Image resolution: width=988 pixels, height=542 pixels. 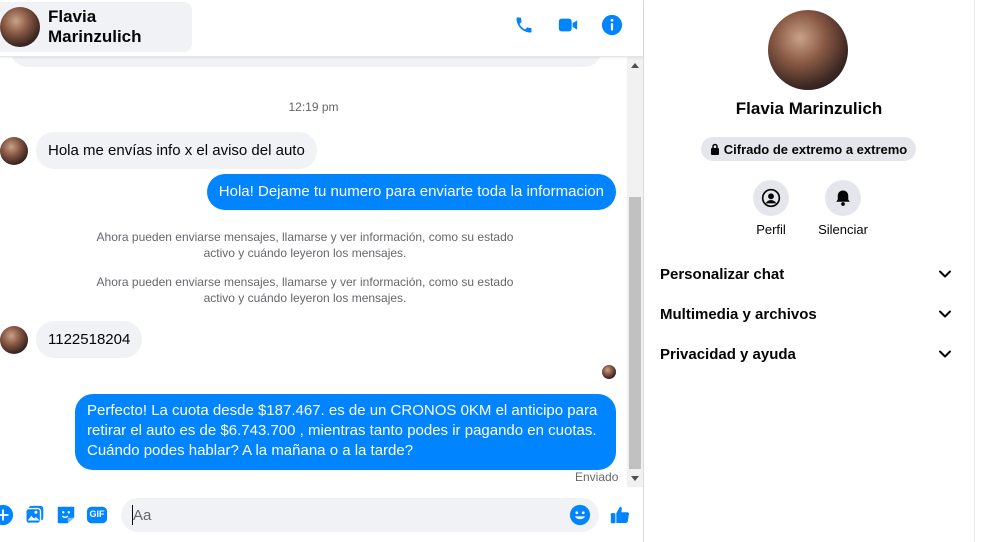 I want to click on contact-name: Flavia Marinzulich, so click(x=95, y=26).